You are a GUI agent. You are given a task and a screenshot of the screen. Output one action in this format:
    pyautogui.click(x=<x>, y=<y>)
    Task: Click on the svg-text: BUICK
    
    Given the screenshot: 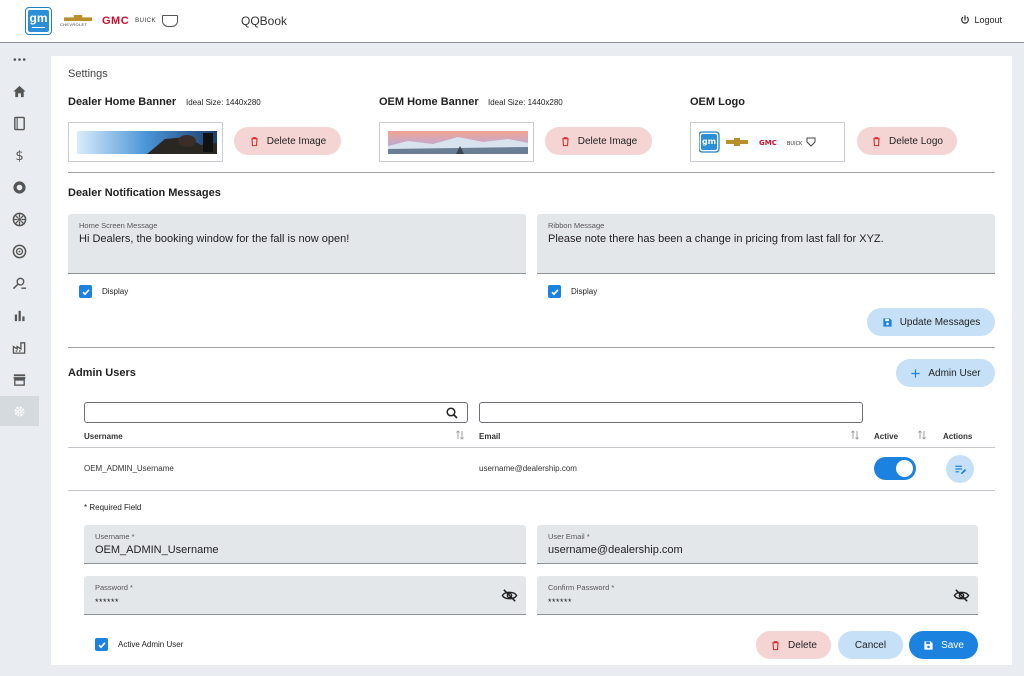 What is the action you would take?
    pyautogui.click(x=795, y=144)
    